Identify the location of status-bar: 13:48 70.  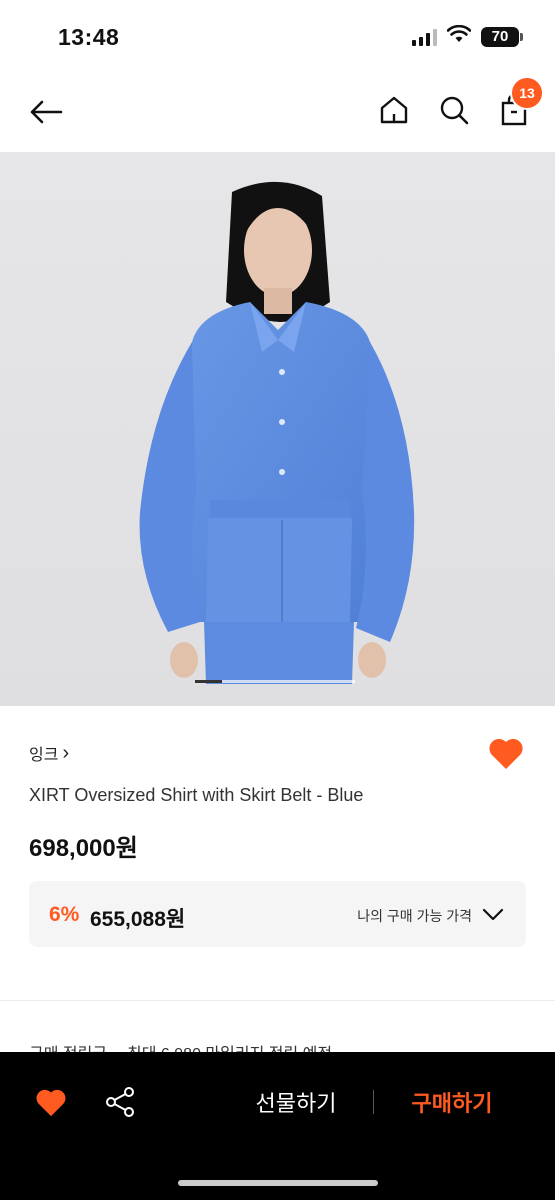
(277, 36).